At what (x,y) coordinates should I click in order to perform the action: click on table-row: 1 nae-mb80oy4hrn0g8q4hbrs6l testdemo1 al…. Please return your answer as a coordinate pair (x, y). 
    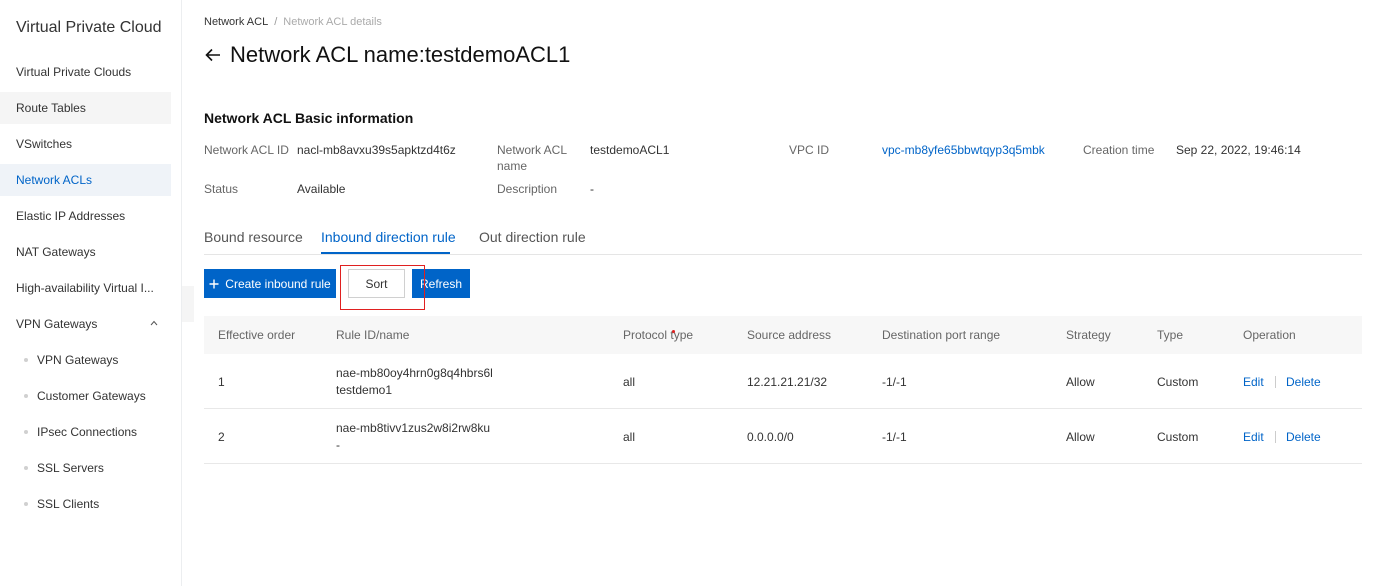
    Looking at the image, I should click on (783, 381).